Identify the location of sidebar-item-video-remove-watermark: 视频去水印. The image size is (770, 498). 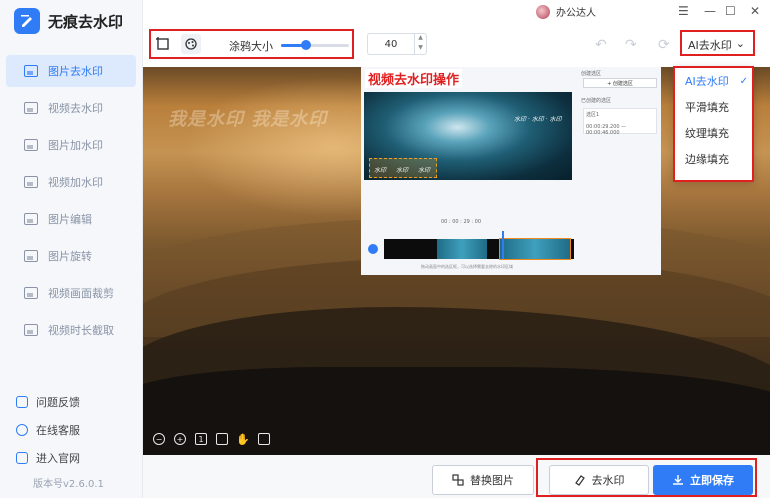
(71, 108).